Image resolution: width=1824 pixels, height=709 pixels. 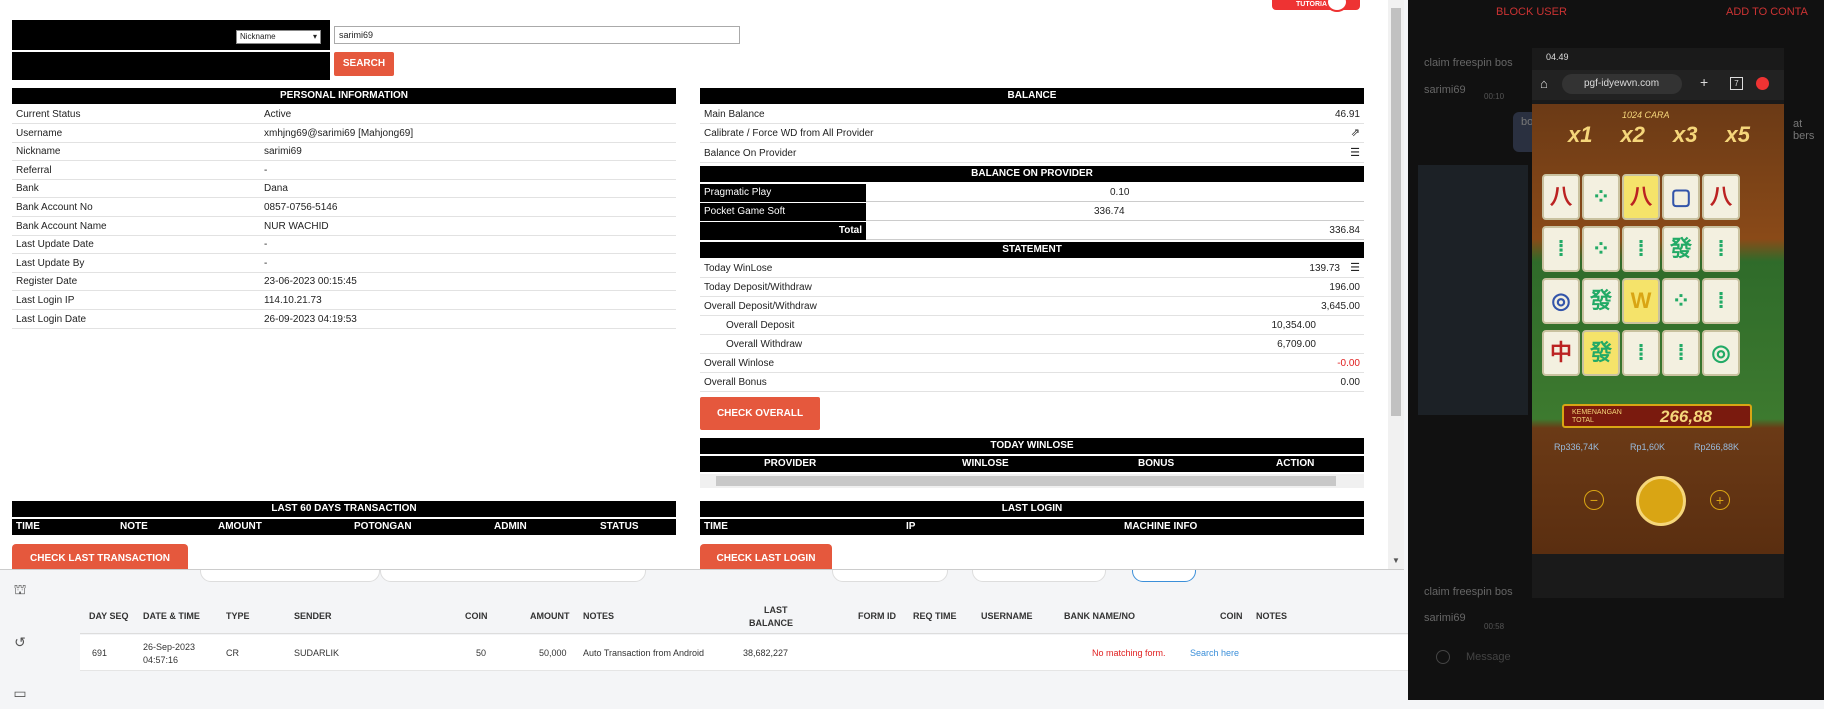 I want to click on overall-winlose-value: -0.00, so click(x=1348, y=363).